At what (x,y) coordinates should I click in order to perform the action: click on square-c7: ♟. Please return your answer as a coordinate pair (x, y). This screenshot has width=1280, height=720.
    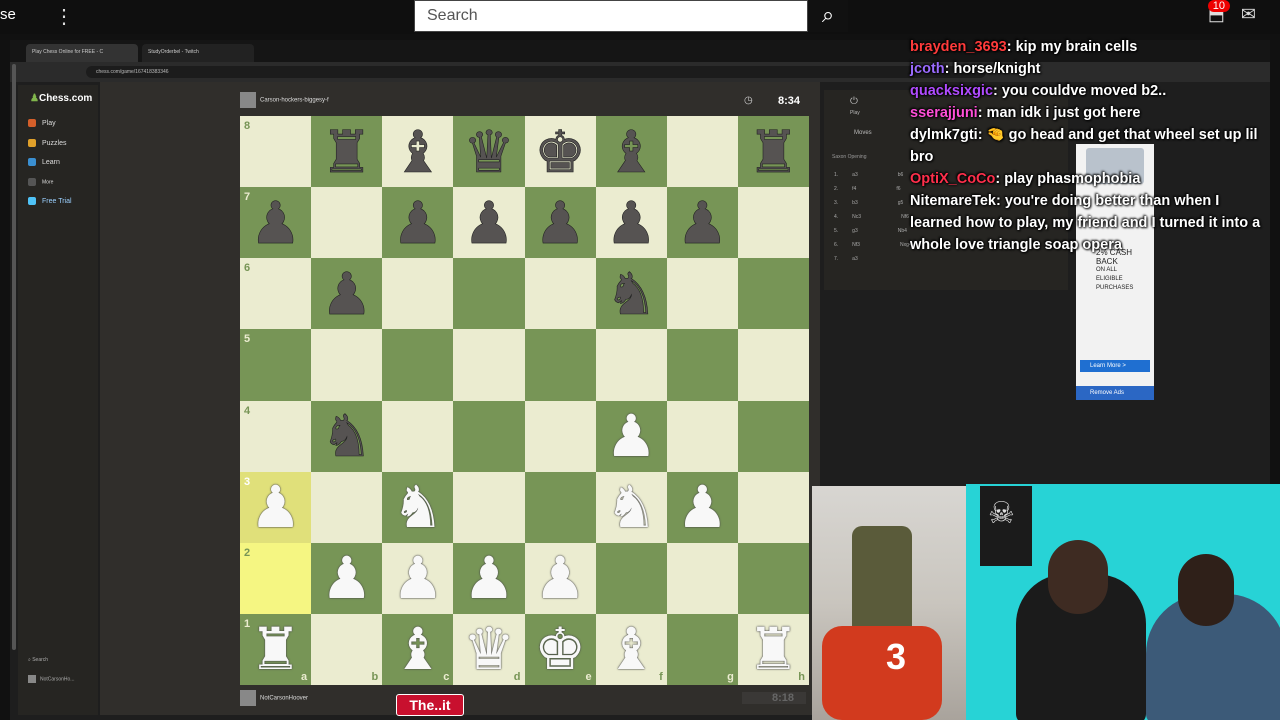
    Looking at the image, I should click on (418, 223).